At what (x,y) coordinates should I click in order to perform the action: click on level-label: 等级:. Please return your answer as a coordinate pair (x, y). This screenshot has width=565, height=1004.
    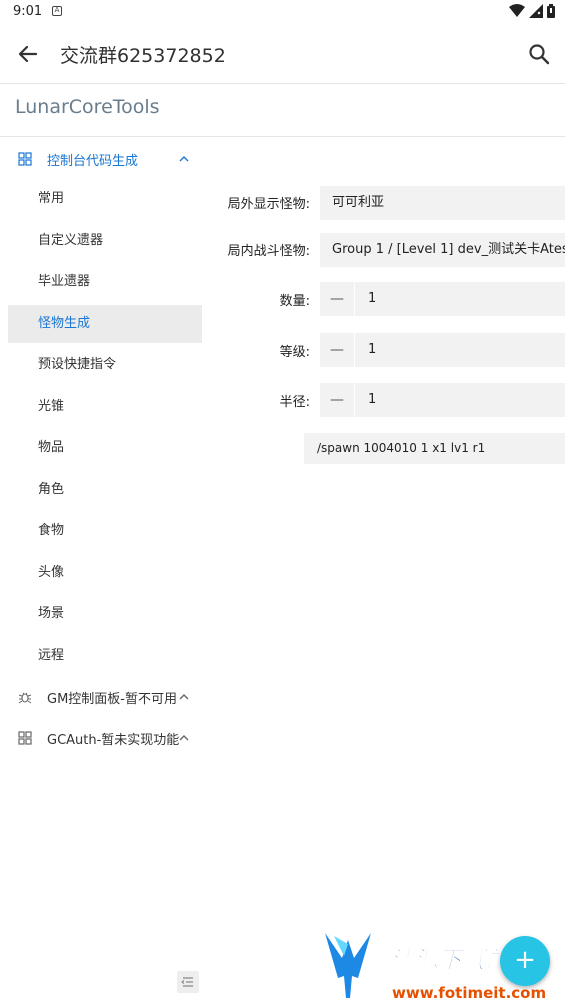
    Looking at the image, I should click on (294, 352).